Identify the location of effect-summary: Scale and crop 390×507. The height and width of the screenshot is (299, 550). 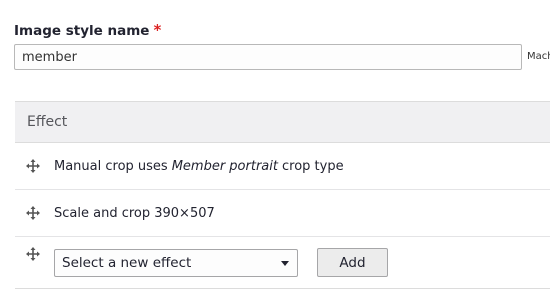
(134, 213).